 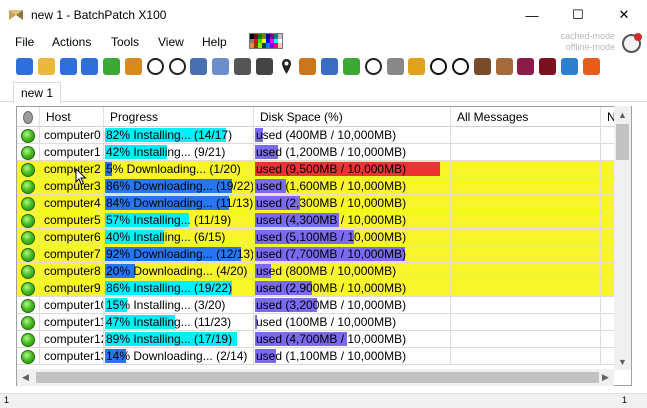 I want to click on horizontal-scroll-thumb, so click(x=317, y=377).